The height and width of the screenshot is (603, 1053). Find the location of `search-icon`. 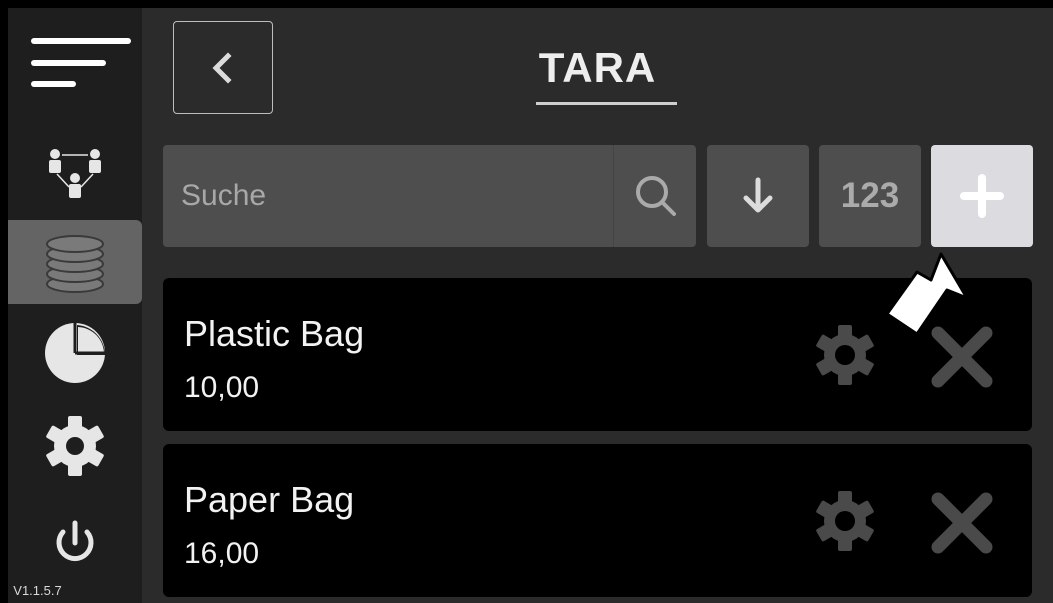

search-icon is located at coordinates (655, 196).